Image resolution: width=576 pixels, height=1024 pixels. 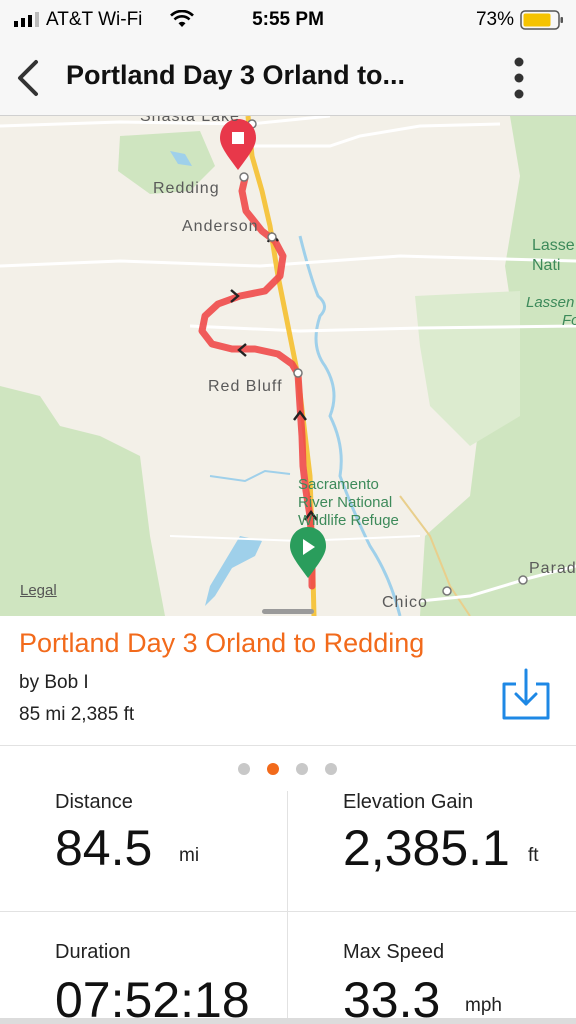 What do you see at coordinates (288, 20) in the screenshot?
I see `status-bar: AT&T Wi-Fi 5:55 PM 73%` at bounding box center [288, 20].